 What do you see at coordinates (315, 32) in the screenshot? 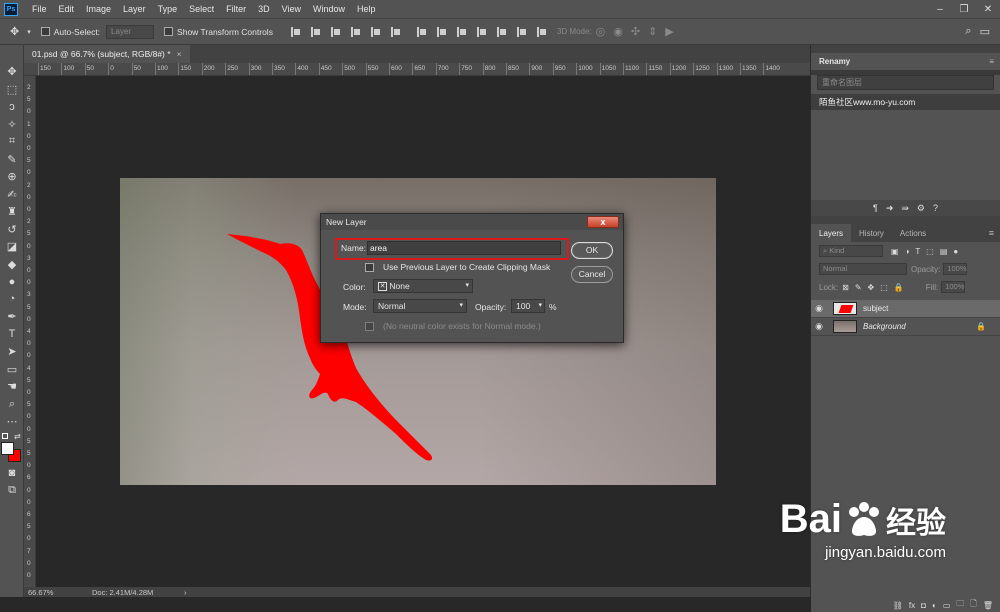
I see `align-vcenter-icon` at bounding box center [315, 32].